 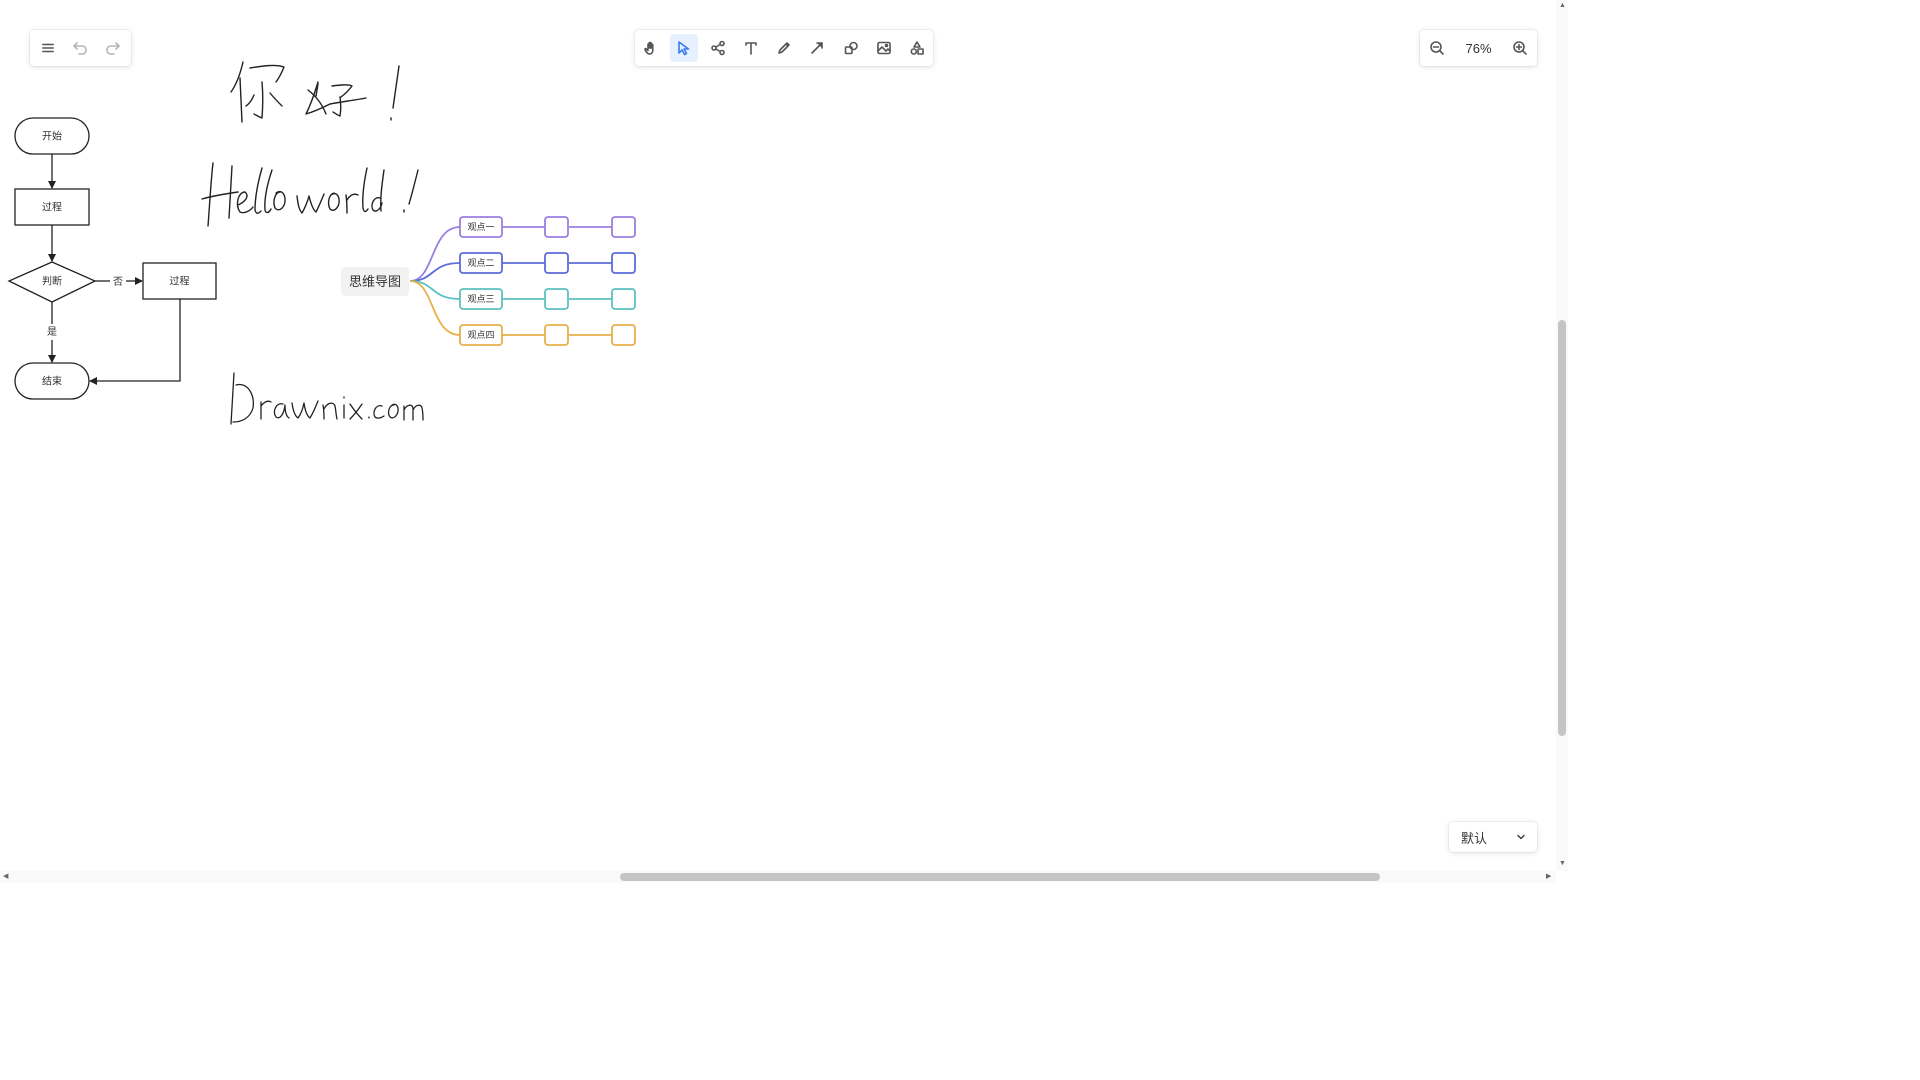 What do you see at coordinates (1562, 864) in the screenshot?
I see `scroll-down-icon: ▼` at bounding box center [1562, 864].